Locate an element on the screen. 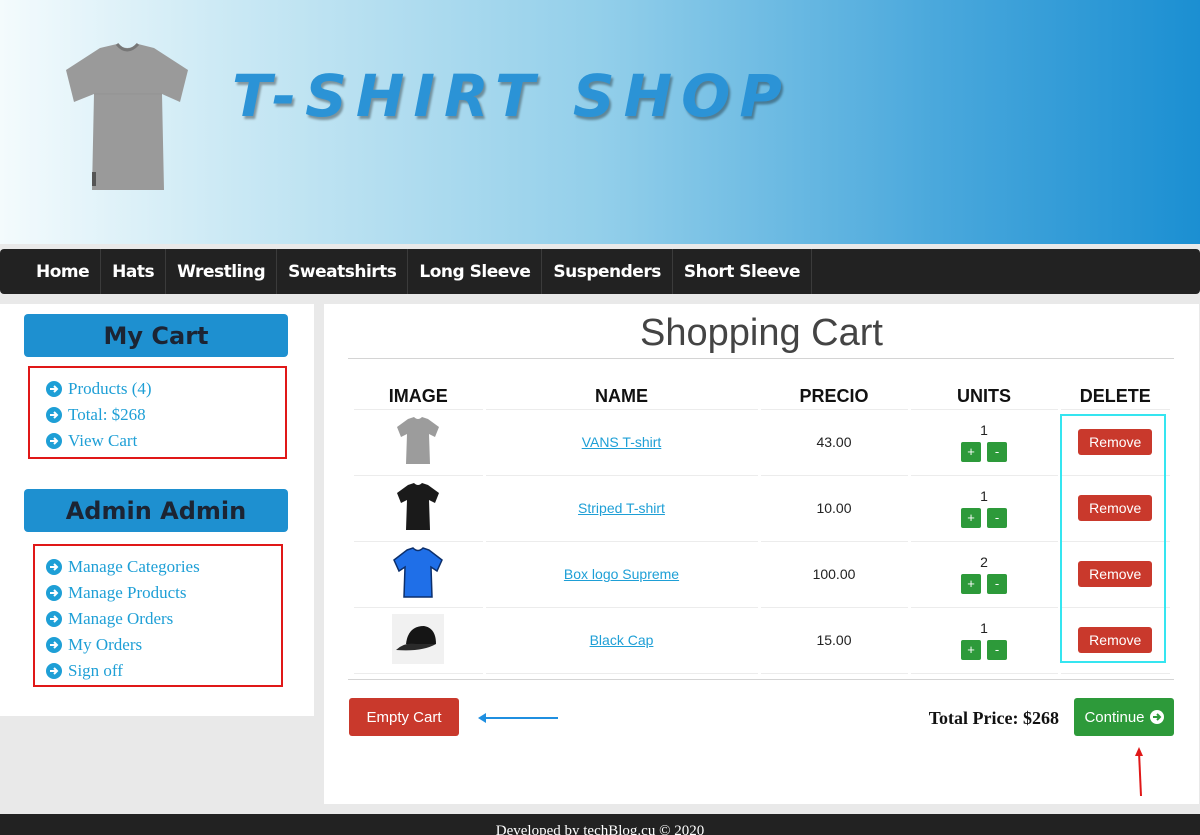 The image size is (1200, 835). product-link: Black Cap is located at coordinates (622, 640).